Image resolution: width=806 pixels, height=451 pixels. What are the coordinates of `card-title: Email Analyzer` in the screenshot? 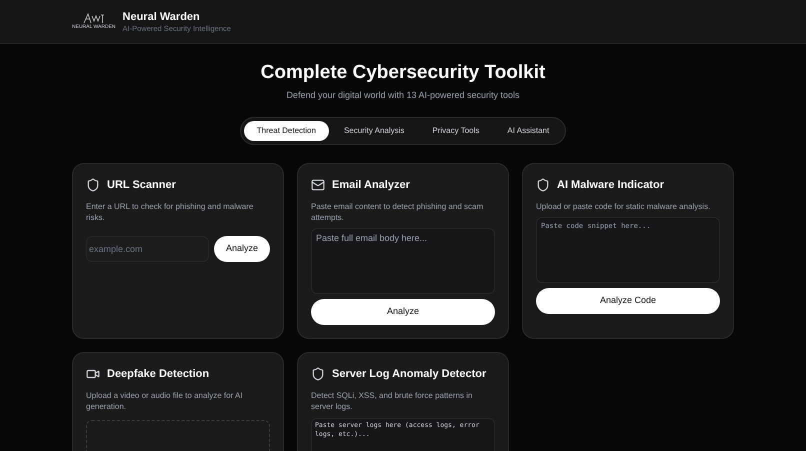 It's located at (371, 185).